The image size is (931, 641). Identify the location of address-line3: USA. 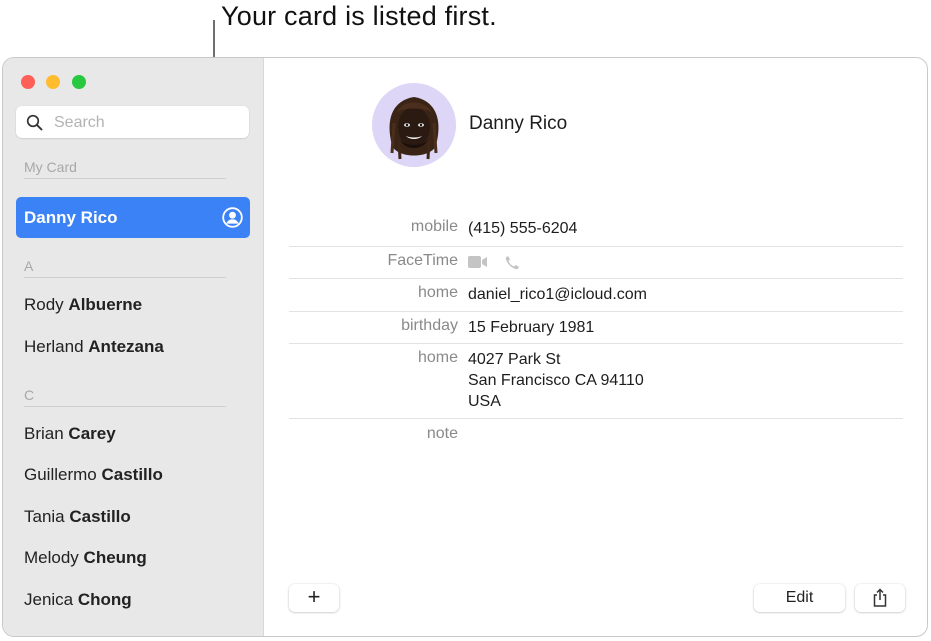
(484, 401).